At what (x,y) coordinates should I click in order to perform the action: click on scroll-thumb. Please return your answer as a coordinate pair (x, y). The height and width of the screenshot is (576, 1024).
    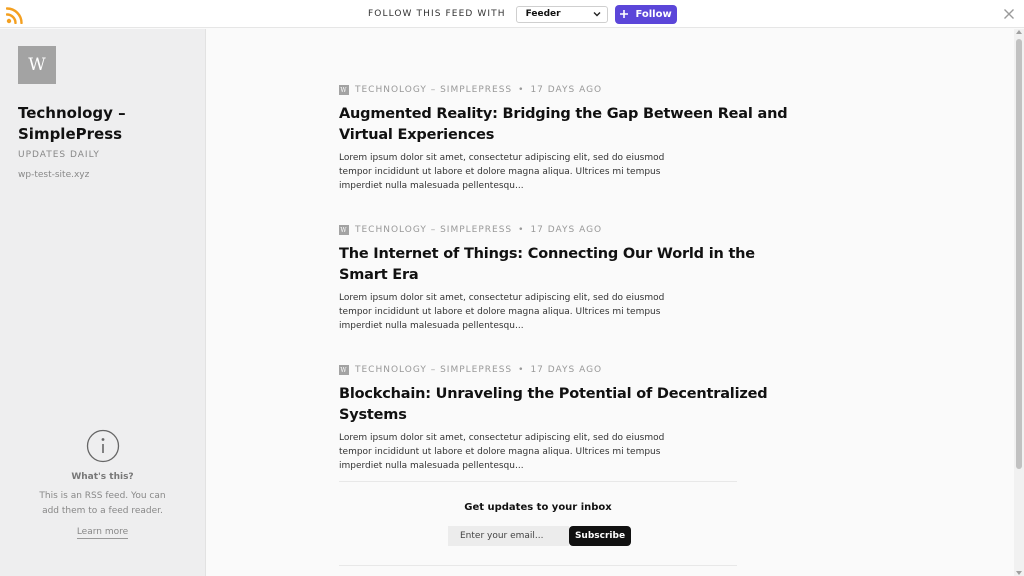
    Looking at the image, I should click on (1019, 254).